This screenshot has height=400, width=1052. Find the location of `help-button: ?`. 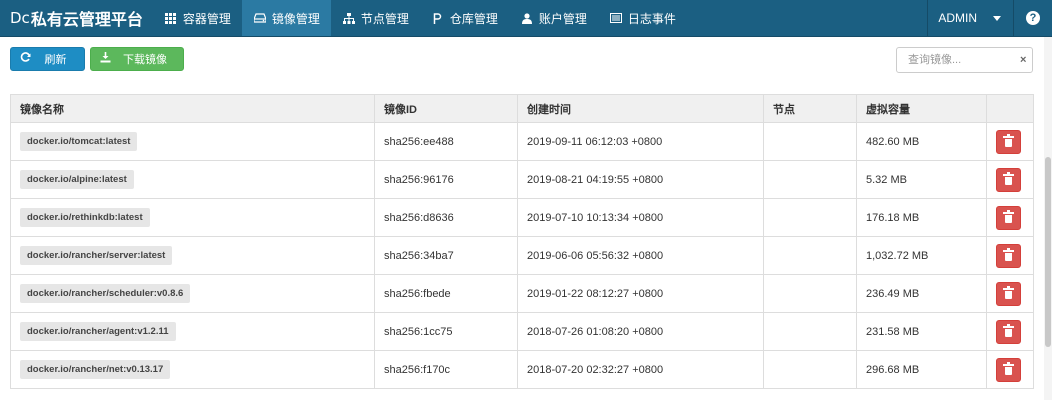

help-button: ? is located at coordinates (1032, 18).